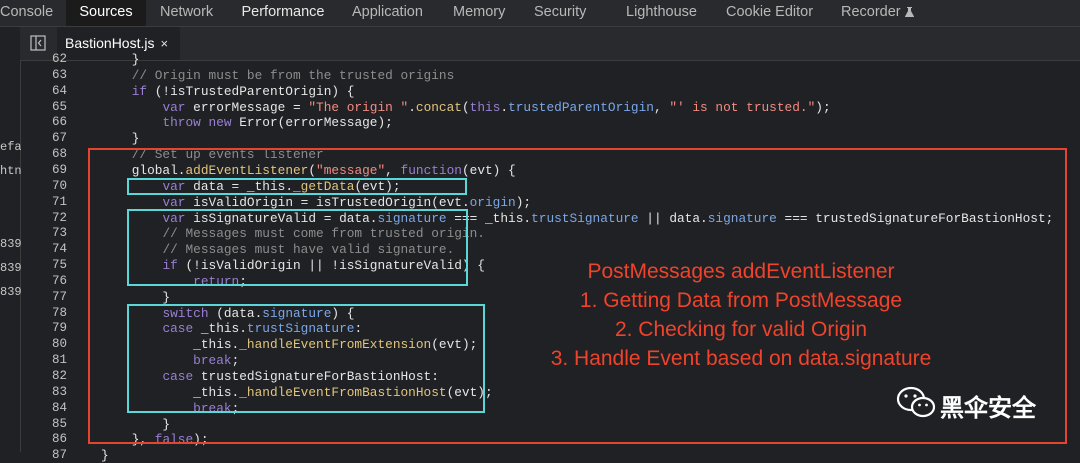  What do you see at coordinates (387, 13) in the screenshot?
I see `tab-application: Application` at bounding box center [387, 13].